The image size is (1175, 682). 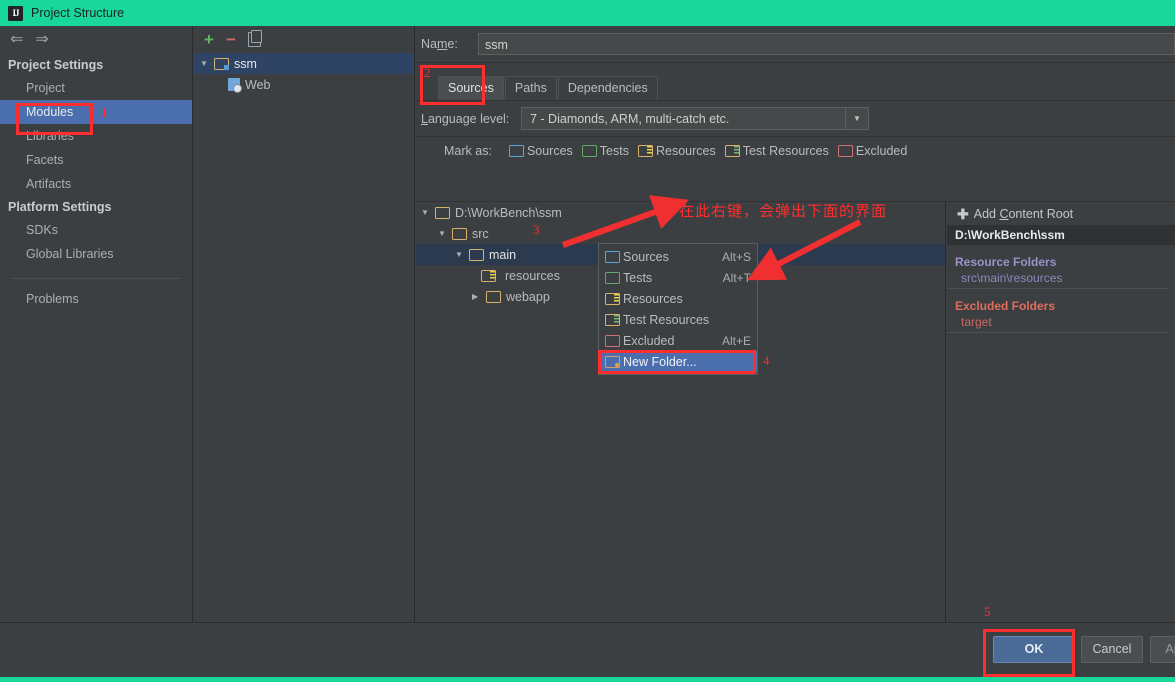 I want to click on forward-arrow-icon: ⇒, so click(x=41, y=40).